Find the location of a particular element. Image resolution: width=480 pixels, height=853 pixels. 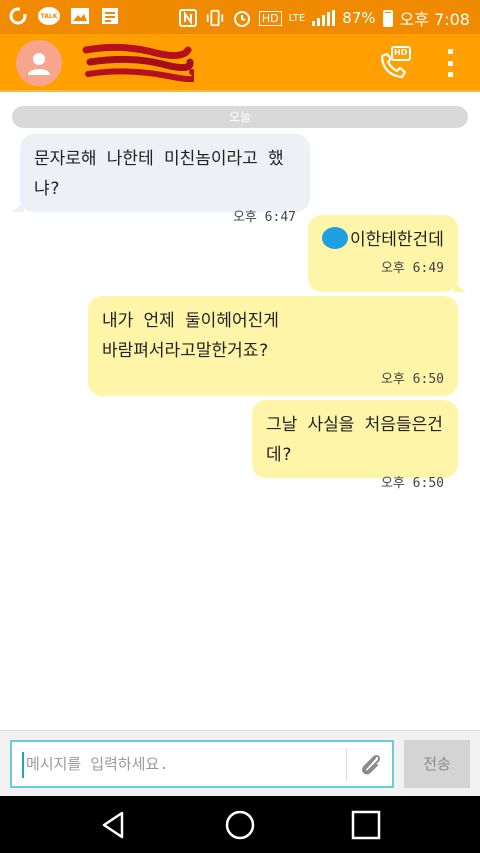

message-text: 그날 사실을 처음들은건데? is located at coordinates (354, 440).